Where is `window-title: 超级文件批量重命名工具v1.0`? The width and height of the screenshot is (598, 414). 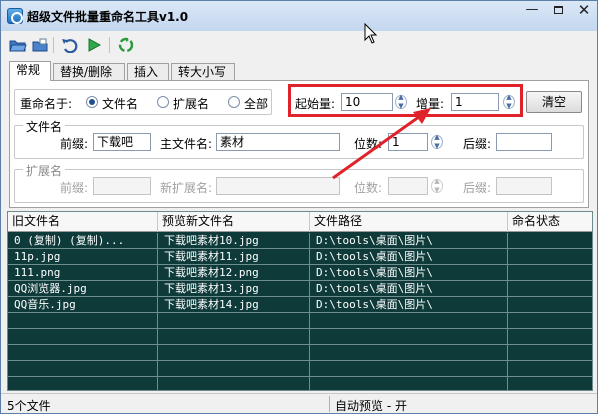 window-title: 超级文件批量重命名工具v1.0 is located at coordinates (108, 17).